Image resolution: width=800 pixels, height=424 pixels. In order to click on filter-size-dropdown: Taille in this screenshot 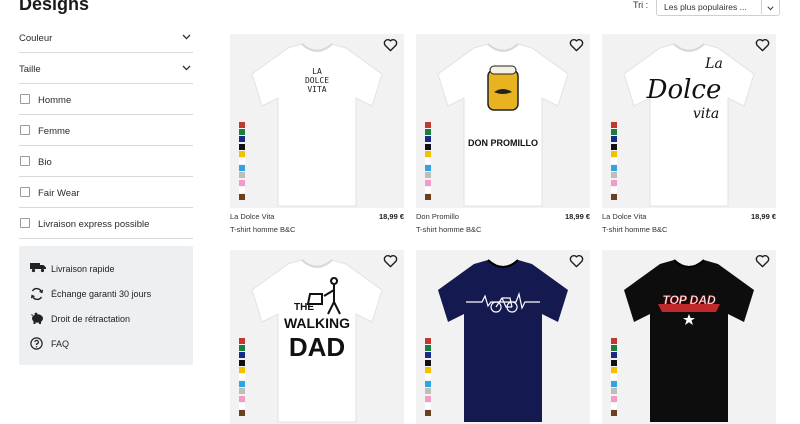, I will do `click(106, 68)`.